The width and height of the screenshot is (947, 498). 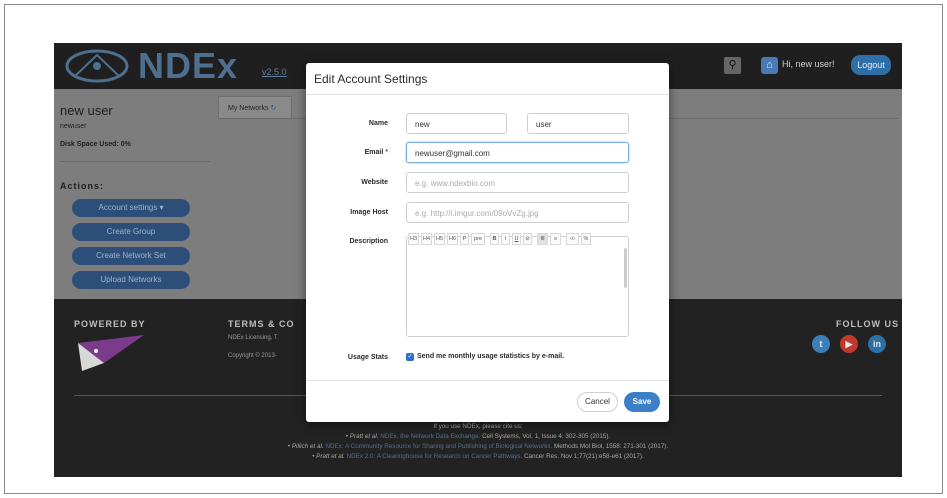 I want to click on citation-ref: Methods Mol Biol, 1558: 271-301 (2017)., so click(x=611, y=446).